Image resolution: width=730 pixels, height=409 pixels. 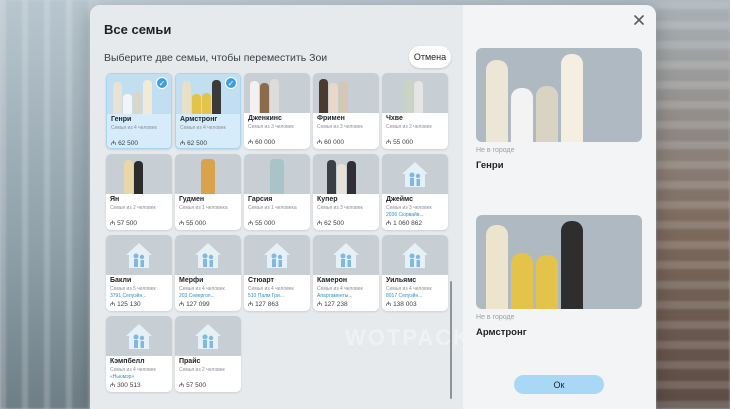 I want to click on family-card-henry: ✓ Генри Семья из 4 человек ₼ 62 500, so click(x=139, y=111).